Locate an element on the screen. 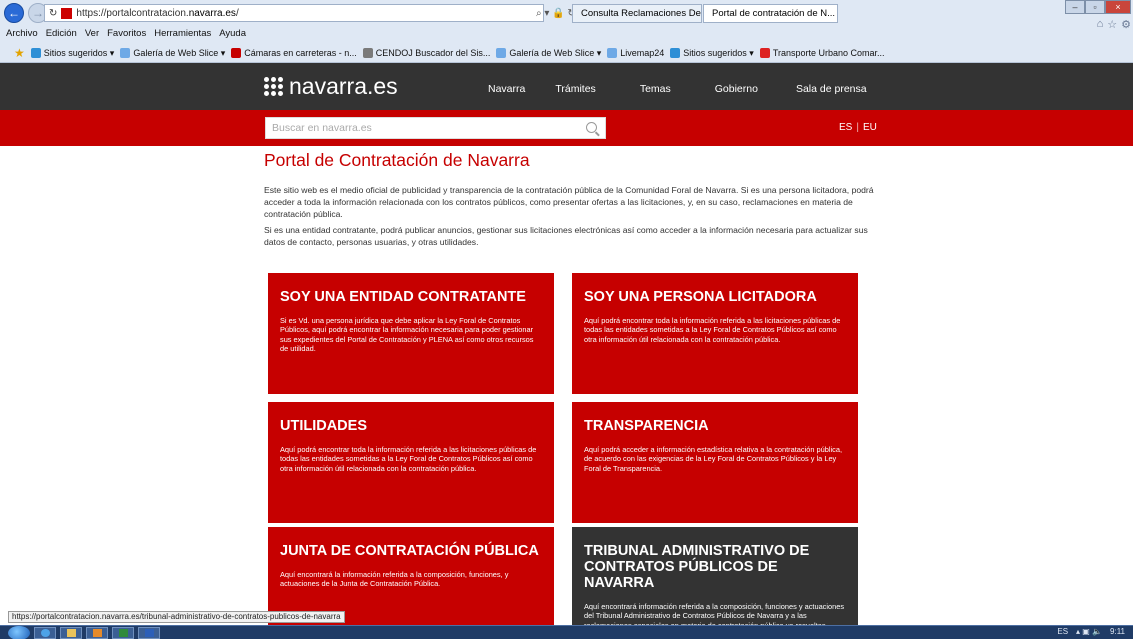 The height and width of the screenshot is (639, 1133). close-window-button: × is located at coordinates (1118, 7).